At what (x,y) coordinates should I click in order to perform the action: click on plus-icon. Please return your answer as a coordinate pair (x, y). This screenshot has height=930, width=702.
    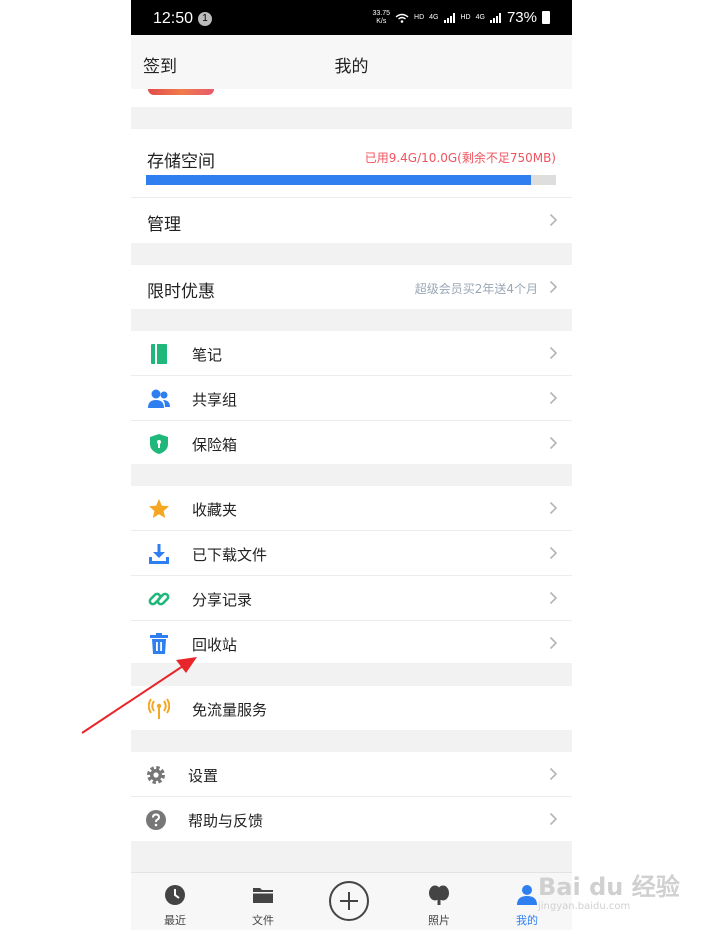
    Looking at the image, I should click on (349, 901).